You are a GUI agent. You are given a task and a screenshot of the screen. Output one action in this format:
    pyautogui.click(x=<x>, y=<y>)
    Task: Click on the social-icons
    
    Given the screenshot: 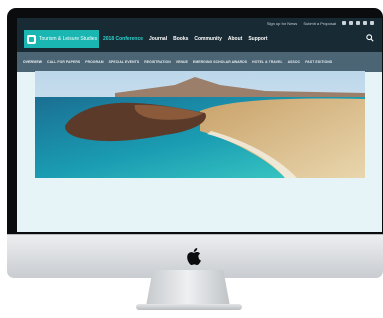 What is the action you would take?
    pyautogui.click(x=358, y=23)
    